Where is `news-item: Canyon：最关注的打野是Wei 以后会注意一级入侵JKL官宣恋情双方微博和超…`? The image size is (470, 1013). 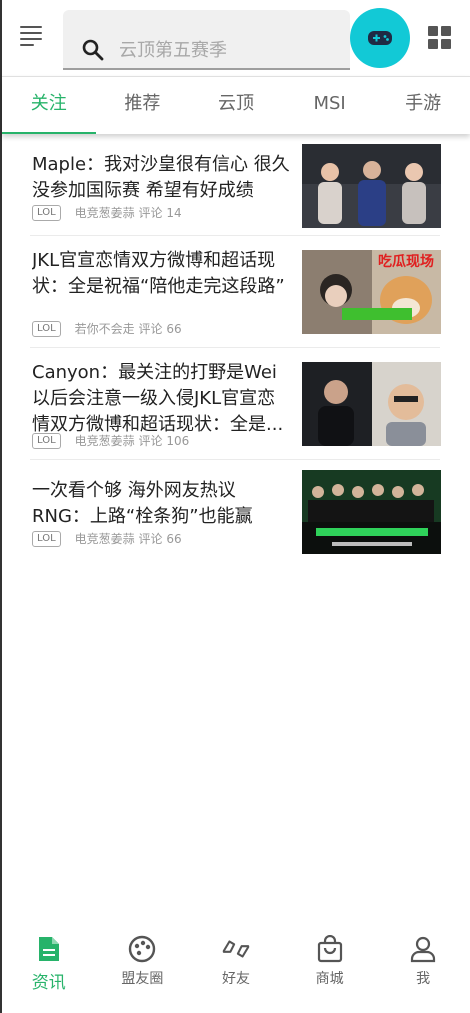 news-item: Canyon：最关注的打野是Wei 以后会注意一级入侵JKL官宣恋情双方微博和超… is located at coordinates (235, 404).